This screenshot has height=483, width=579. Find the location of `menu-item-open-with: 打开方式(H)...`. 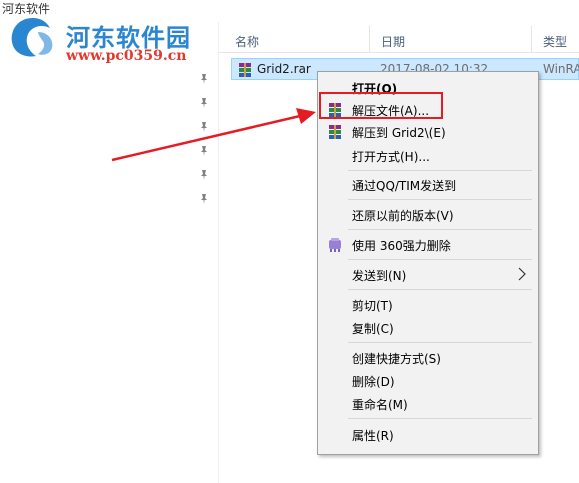

menu-item-open-with: 打开方式(H)... is located at coordinates (428, 156).